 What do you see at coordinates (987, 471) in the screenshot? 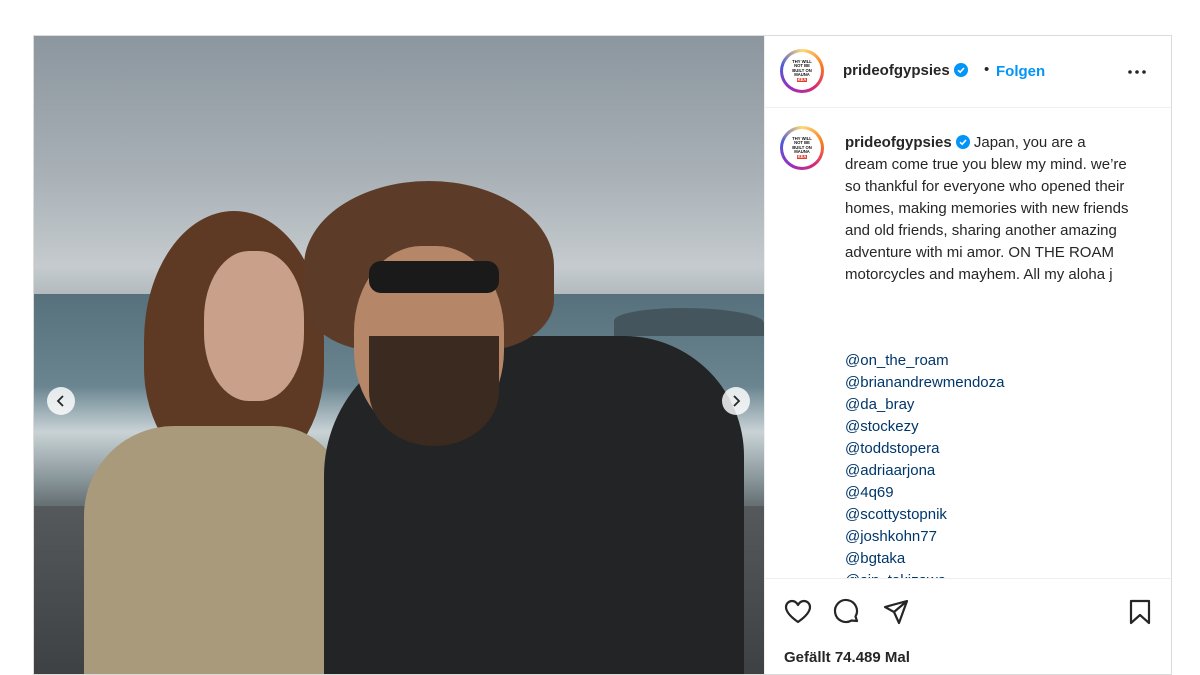
I see `mention-link: @adriaarjona` at bounding box center [987, 471].